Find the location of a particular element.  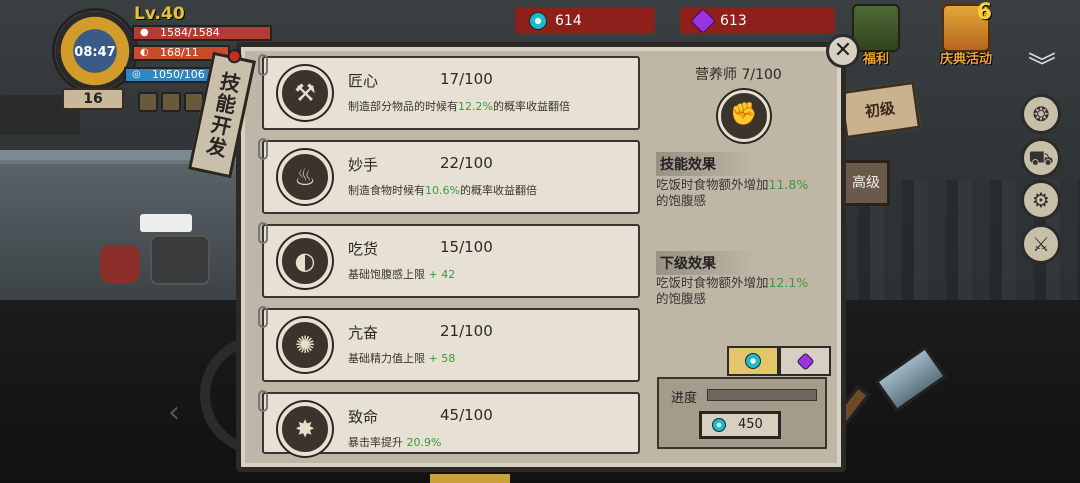

status-gear-icon is located at coordinates (148, 102).